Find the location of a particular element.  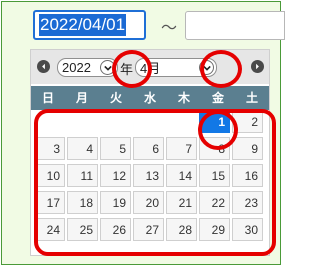

calendar-day: 21 is located at coordinates (181, 202).